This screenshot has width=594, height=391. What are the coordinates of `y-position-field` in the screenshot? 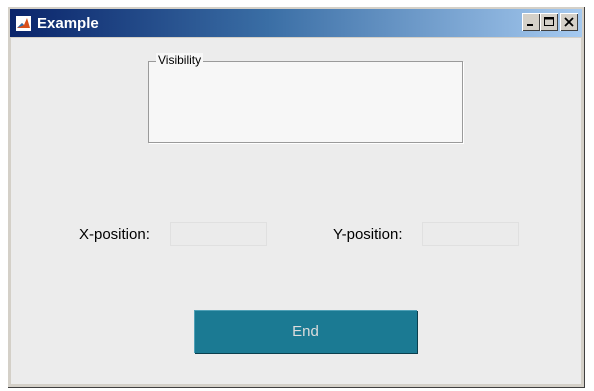 It's located at (470, 234).